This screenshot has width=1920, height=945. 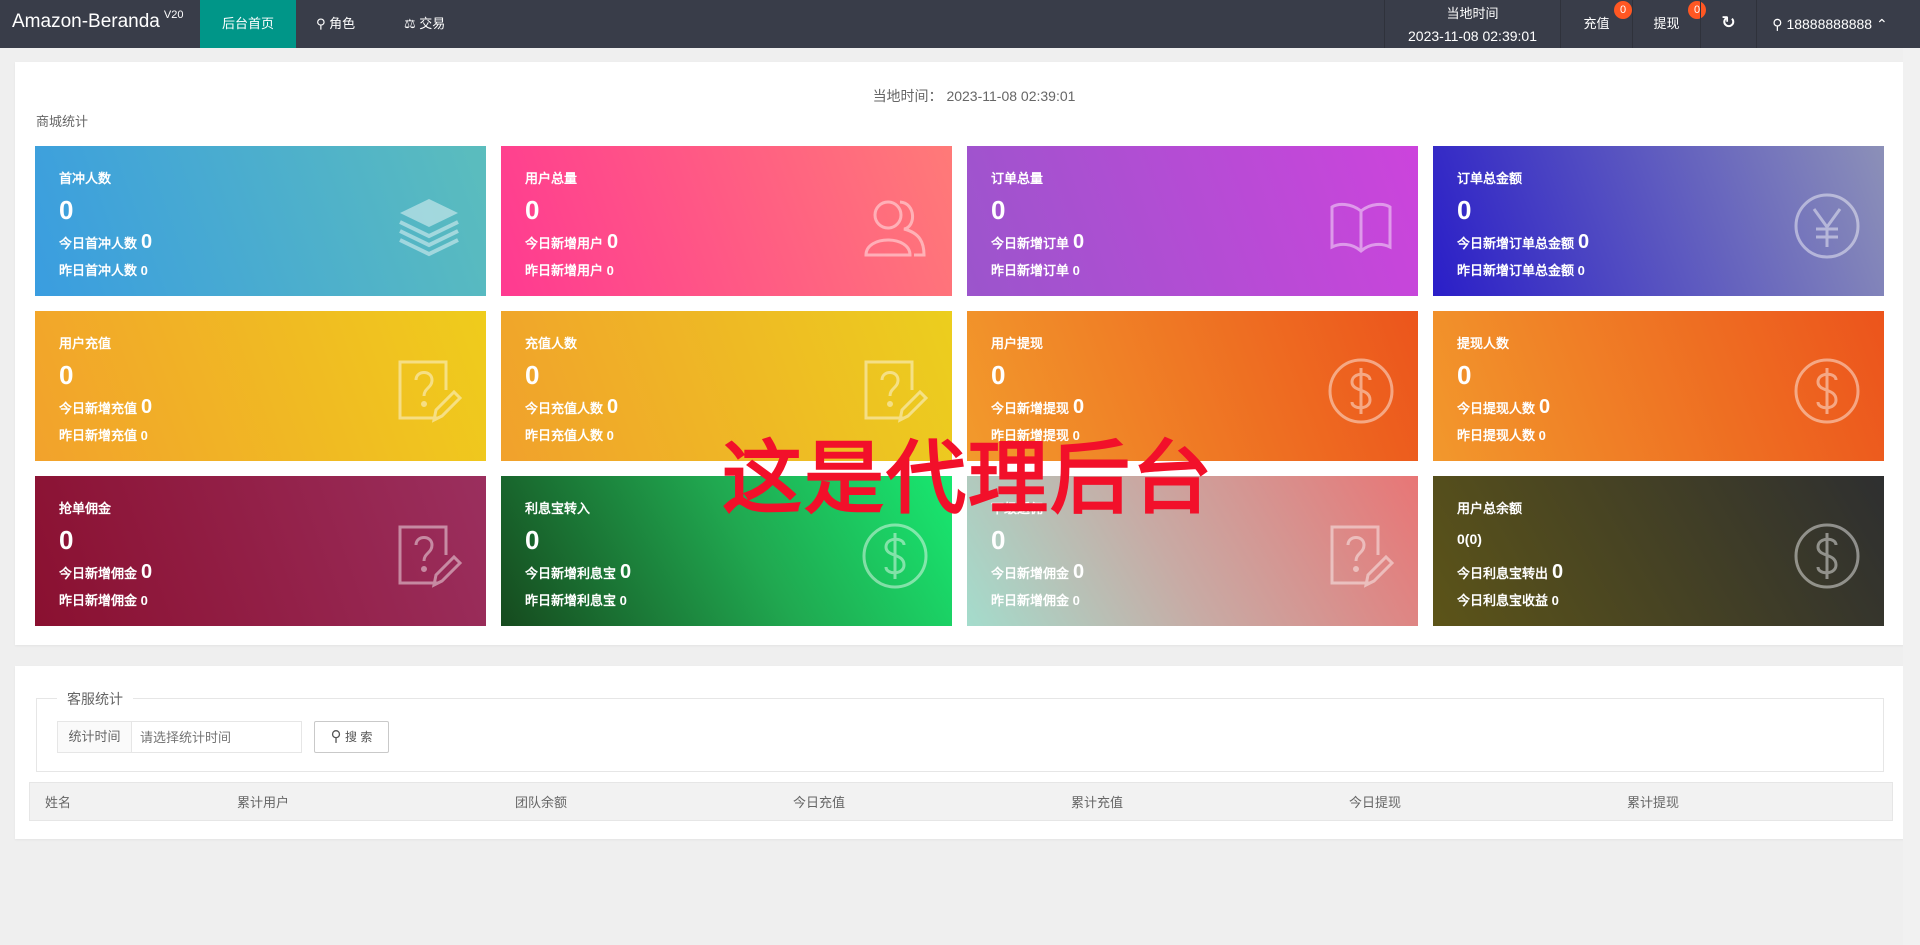 I want to click on card-yesterday: 今日利息宝收益 0, so click(x=1508, y=600).